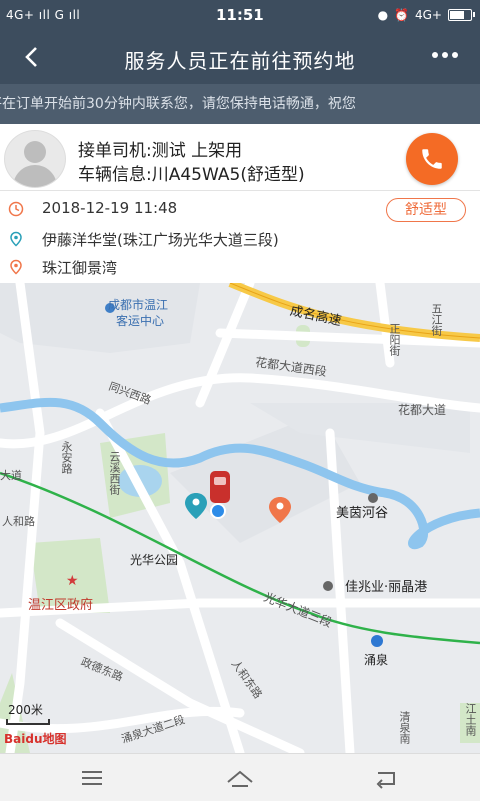  Describe the element at coordinates (16, 239) in the screenshot. I see `pickup-pin-icon` at that location.